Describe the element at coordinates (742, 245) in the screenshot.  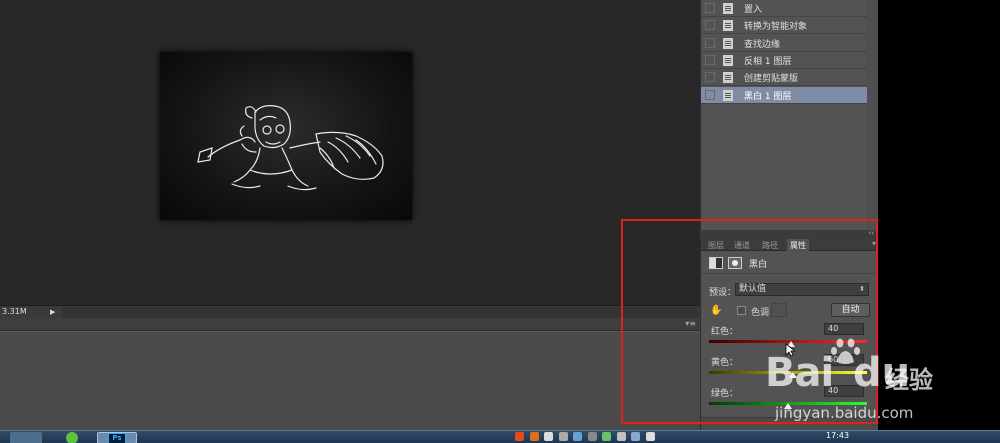
I see `tab-channels: 通道` at that location.